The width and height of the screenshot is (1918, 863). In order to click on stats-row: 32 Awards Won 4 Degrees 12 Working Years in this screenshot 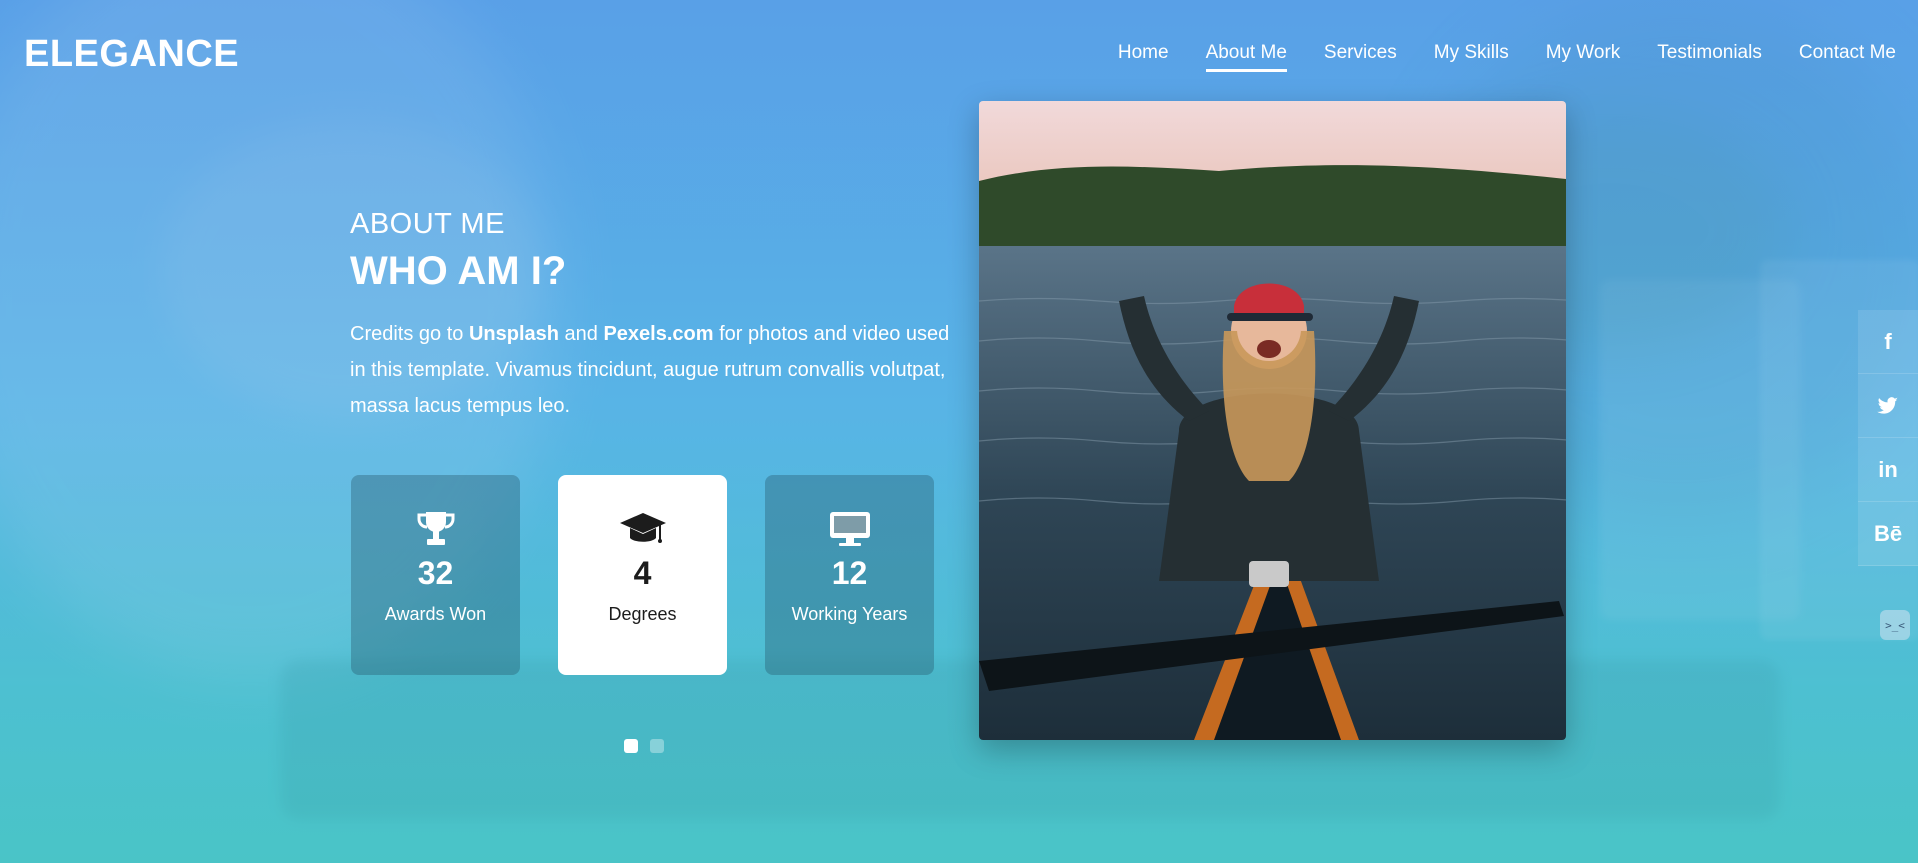, I will do `click(642, 575)`.